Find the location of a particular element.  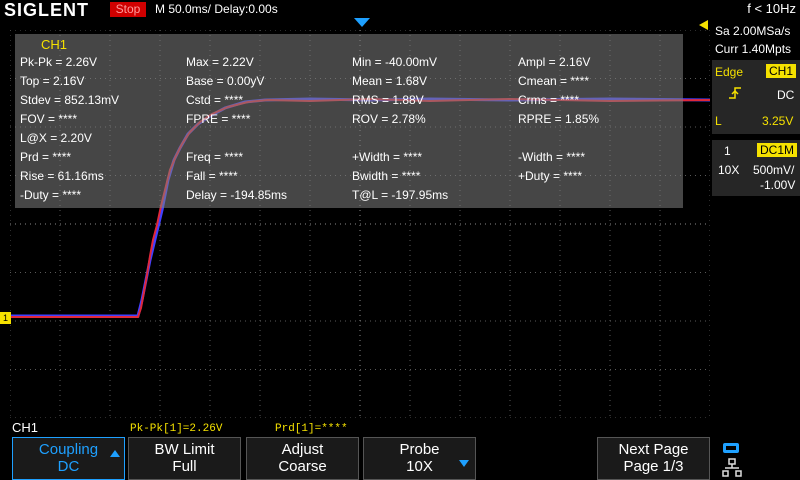

adjust-label: Adjust is located at coordinates (302, 449).